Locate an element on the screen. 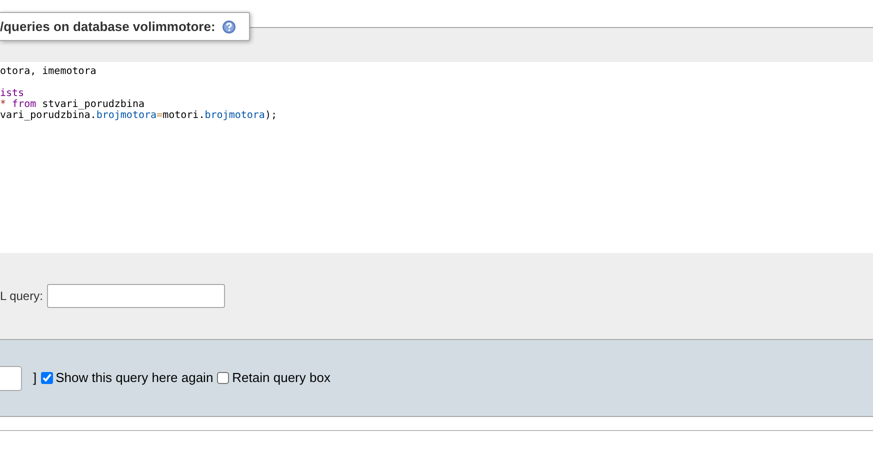 The image size is (873, 458). checkbox-label: Show this query here again is located at coordinates (135, 378).